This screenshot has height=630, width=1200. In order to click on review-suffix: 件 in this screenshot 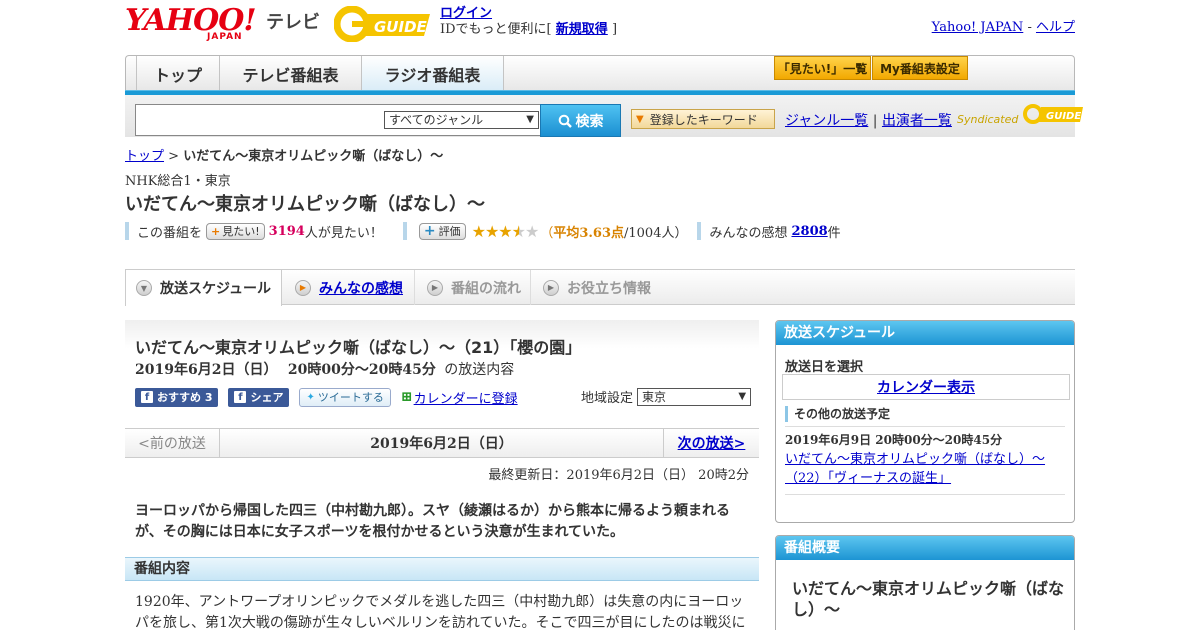, I will do `click(834, 233)`.